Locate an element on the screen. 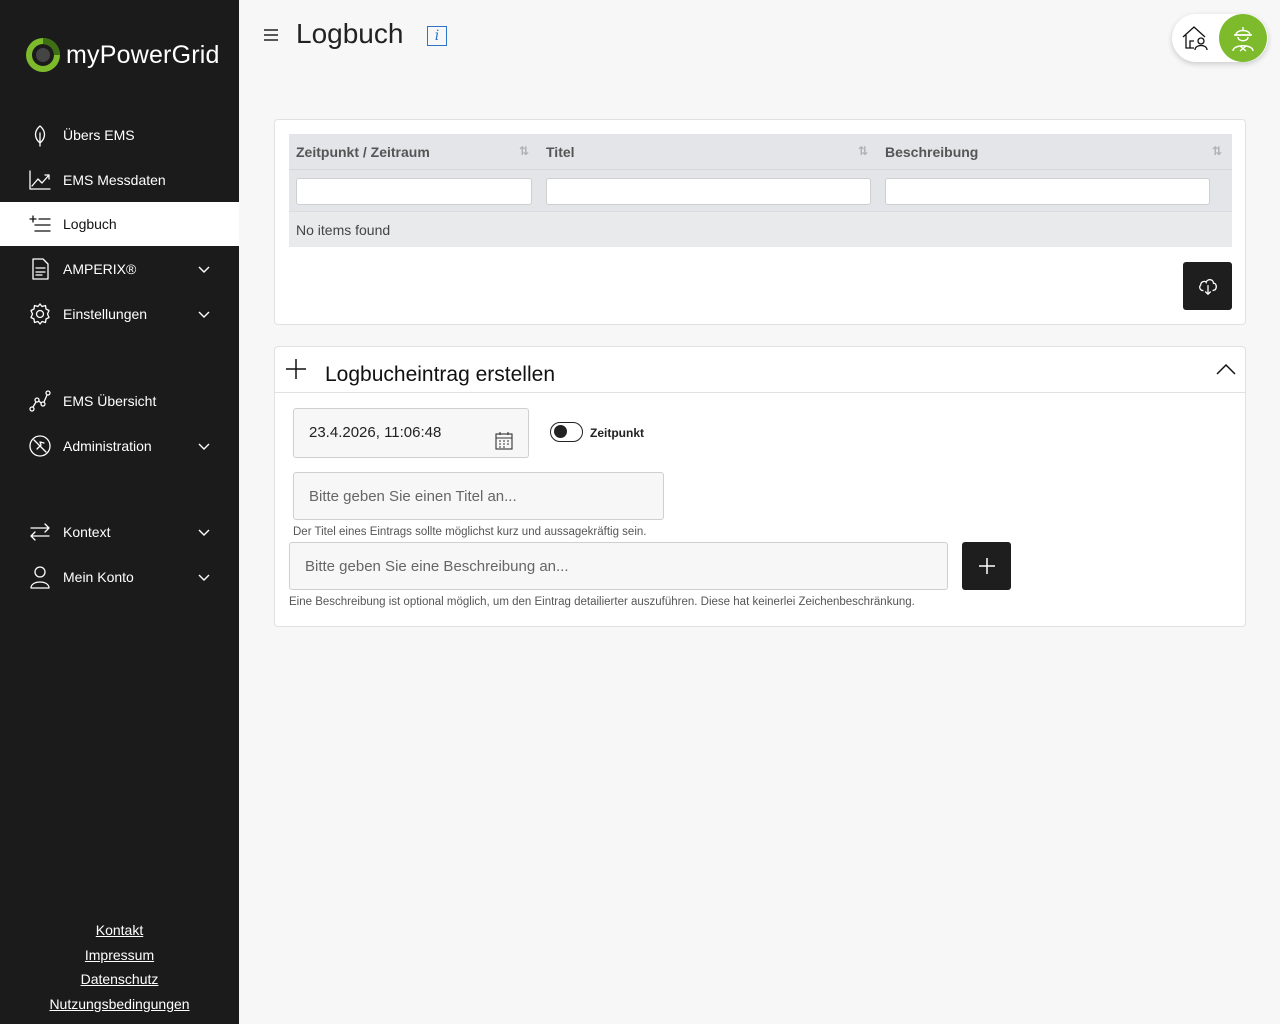 The image size is (1280, 1024). gear-icon is located at coordinates (40, 314).